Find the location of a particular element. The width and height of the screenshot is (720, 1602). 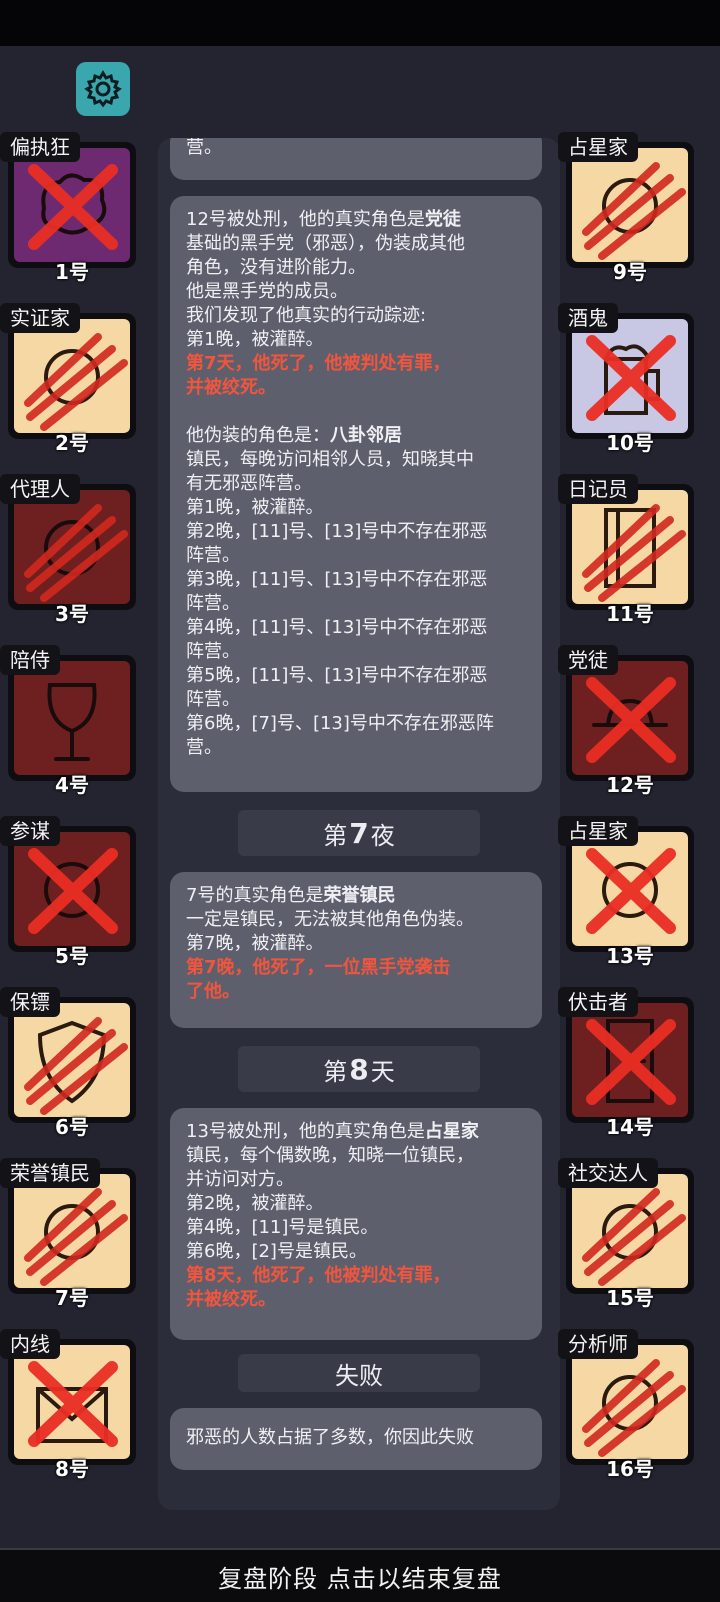

phase-number: 8 is located at coordinates (359, 1069).